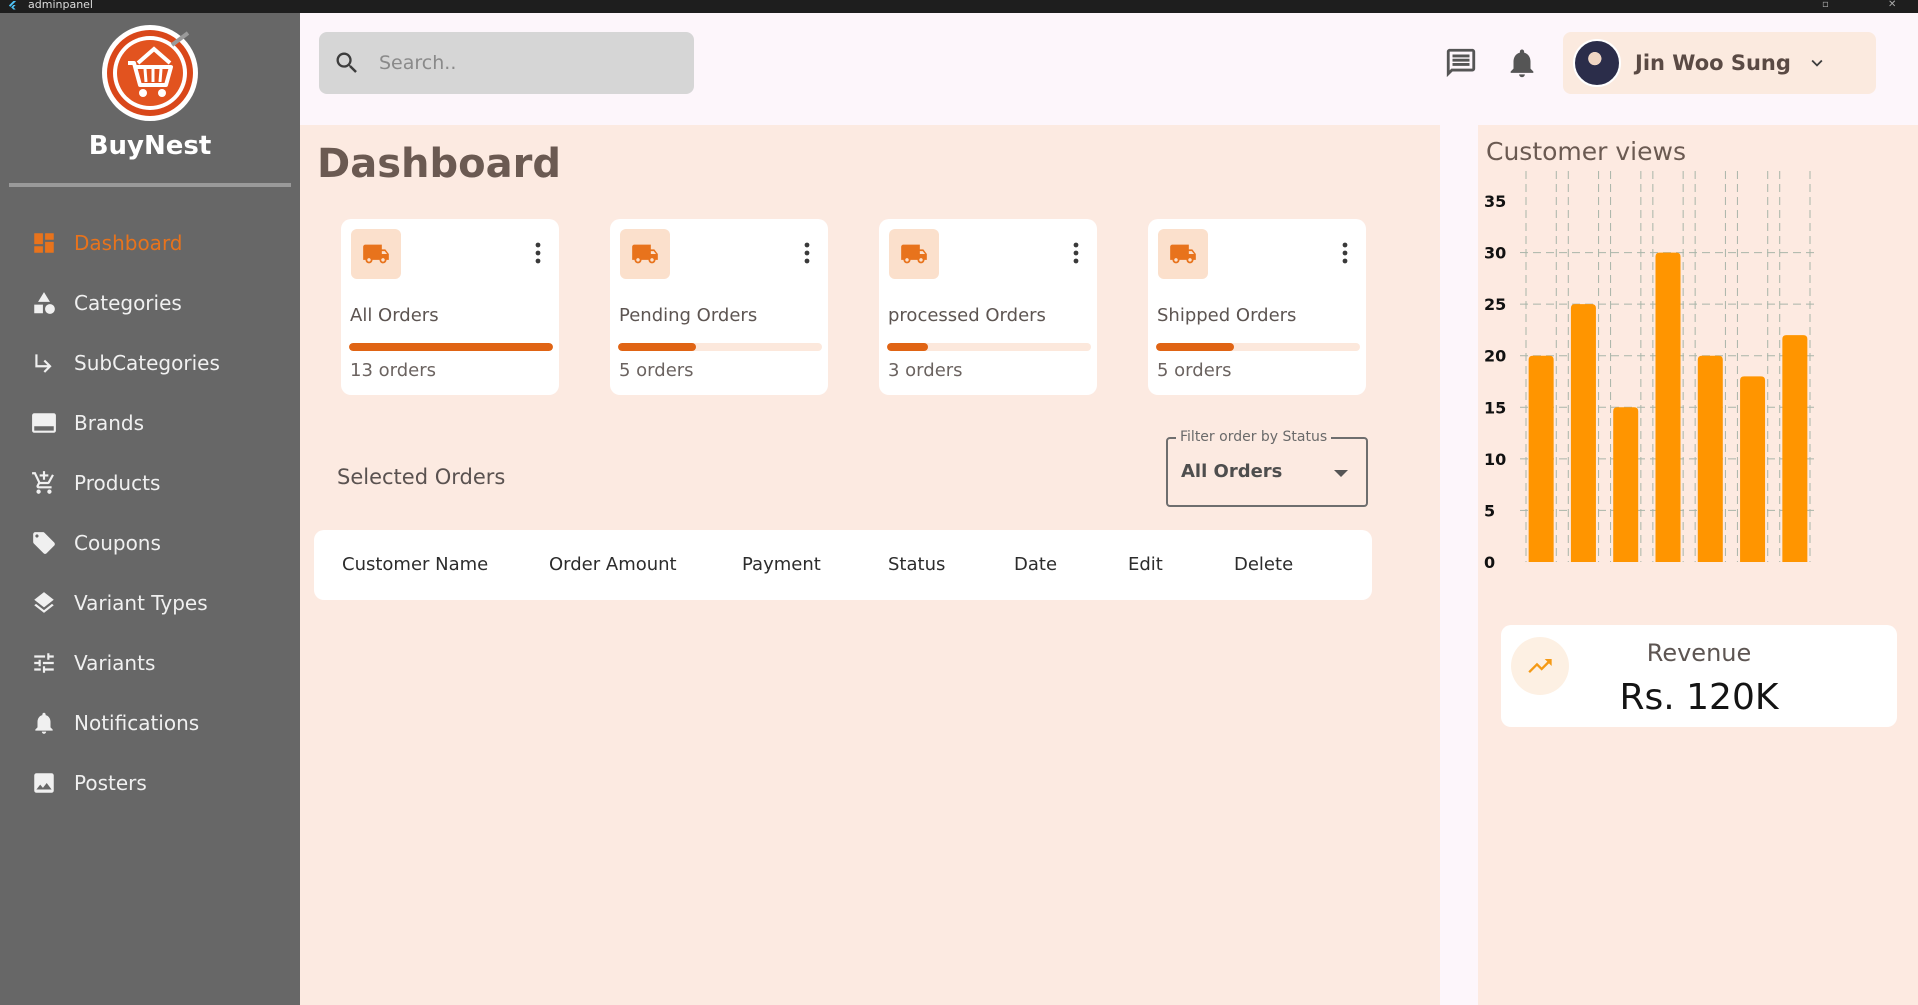 This screenshot has width=1918, height=1005. What do you see at coordinates (1341, 473) in the screenshot?
I see `dropdown-arrow-icon` at bounding box center [1341, 473].